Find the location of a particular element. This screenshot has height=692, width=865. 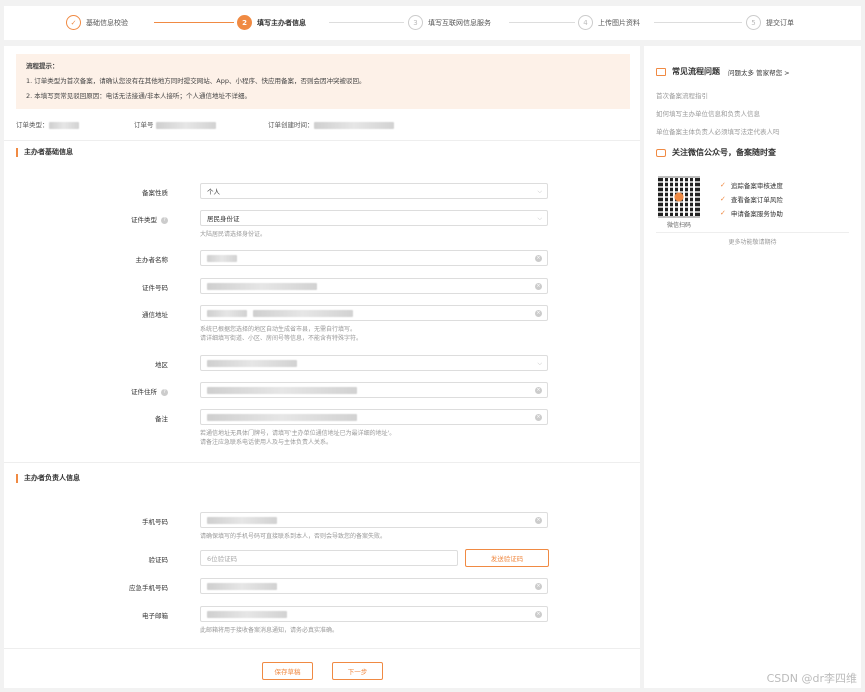

field-label: 证件类型? is located at coordinates (118, 219).